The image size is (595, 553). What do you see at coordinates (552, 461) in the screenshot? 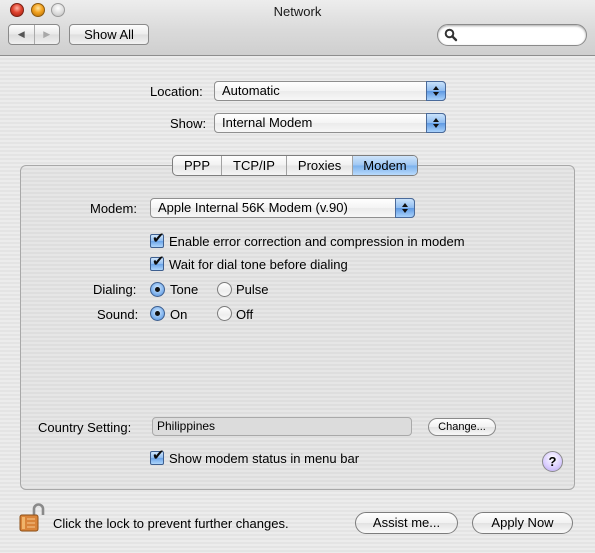
I see `help-button: ?` at bounding box center [552, 461].